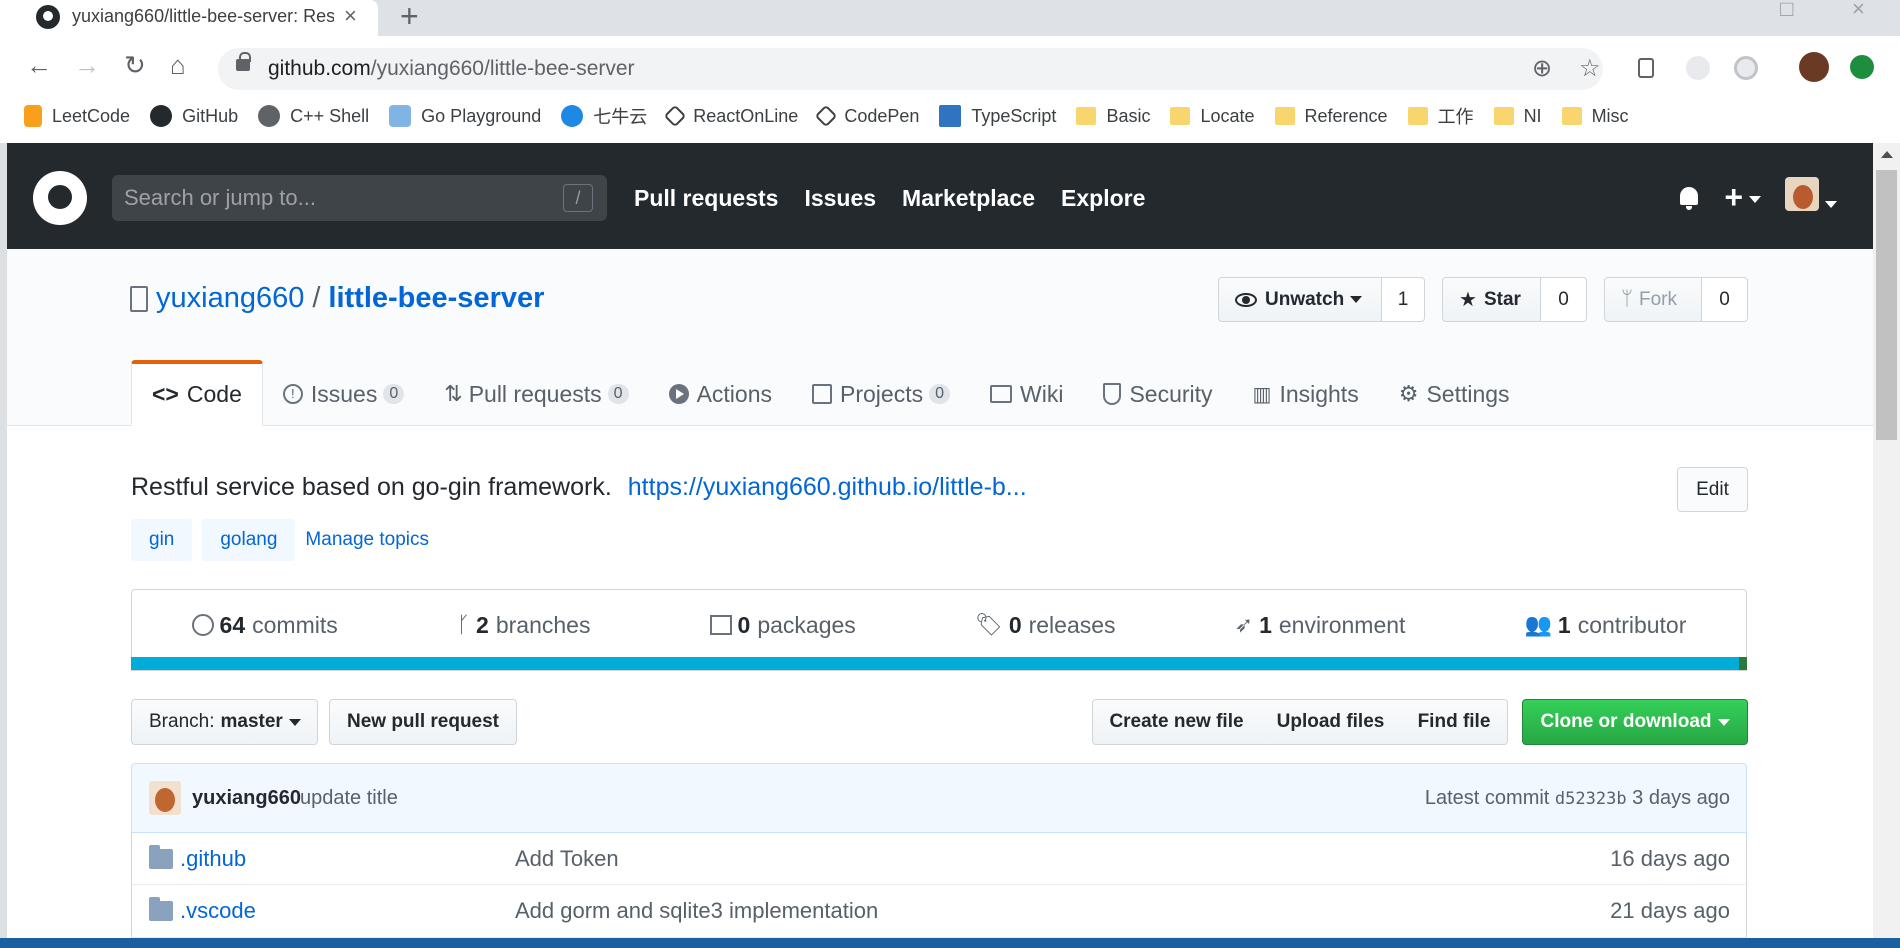  What do you see at coordinates (604, 116) in the screenshot?
I see `bookmark-qiniu: 七牛云` at bounding box center [604, 116].